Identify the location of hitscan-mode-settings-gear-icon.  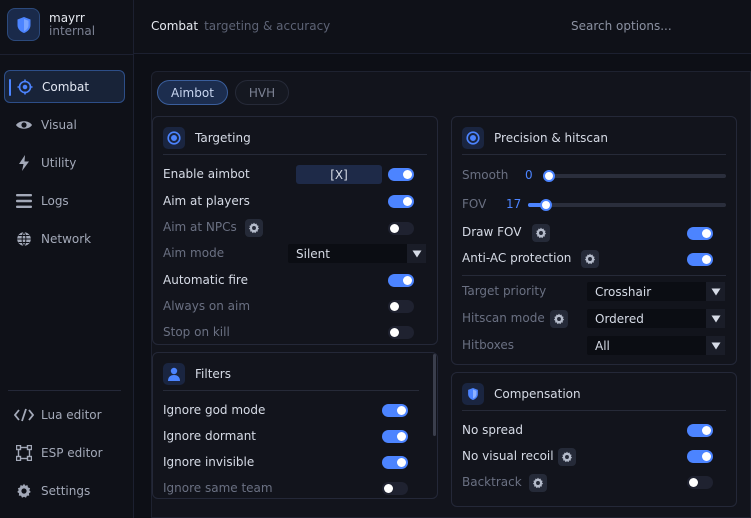
(559, 319).